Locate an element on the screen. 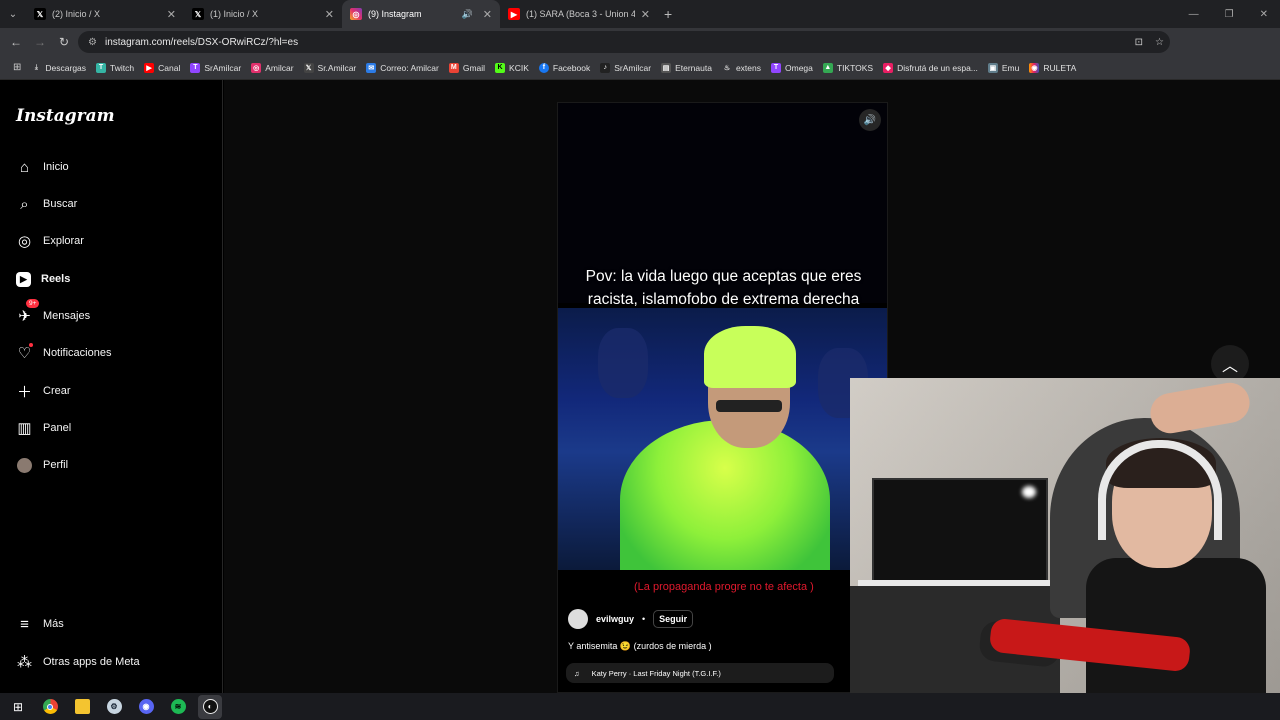 The height and width of the screenshot is (720, 1280). window-controls: — ❐ ✕ is located at coordinates (1234, 14).